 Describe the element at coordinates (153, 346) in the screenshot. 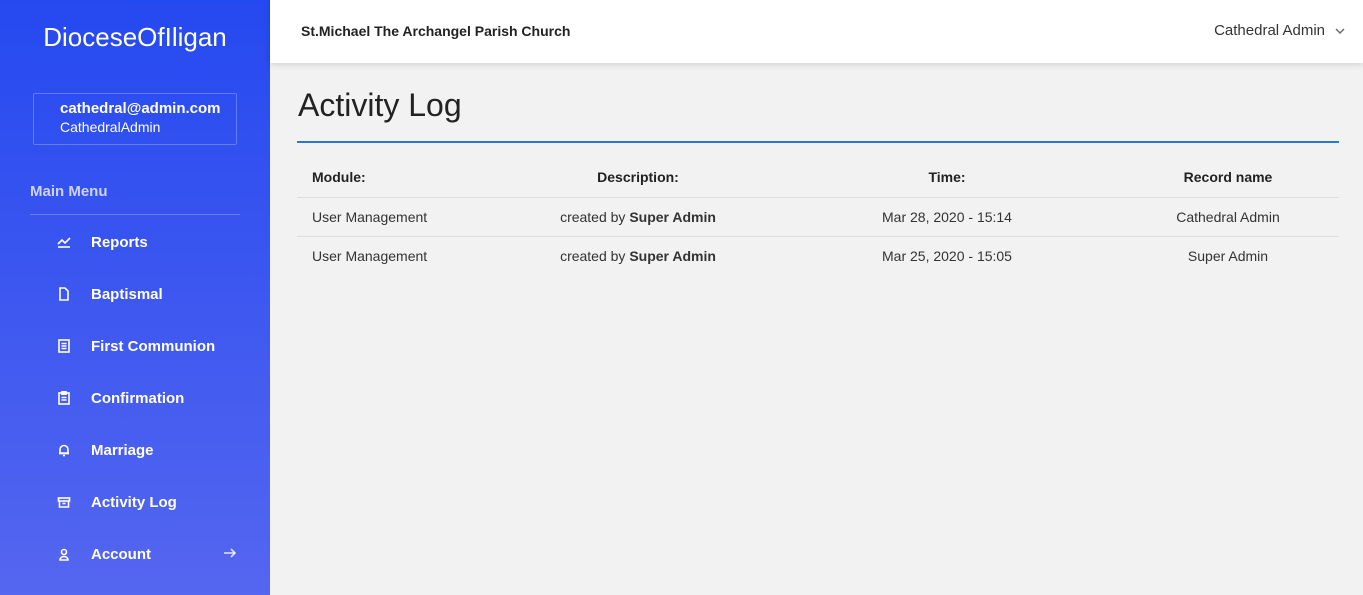

I see `sidebar-item-label: First Communion` at that location.